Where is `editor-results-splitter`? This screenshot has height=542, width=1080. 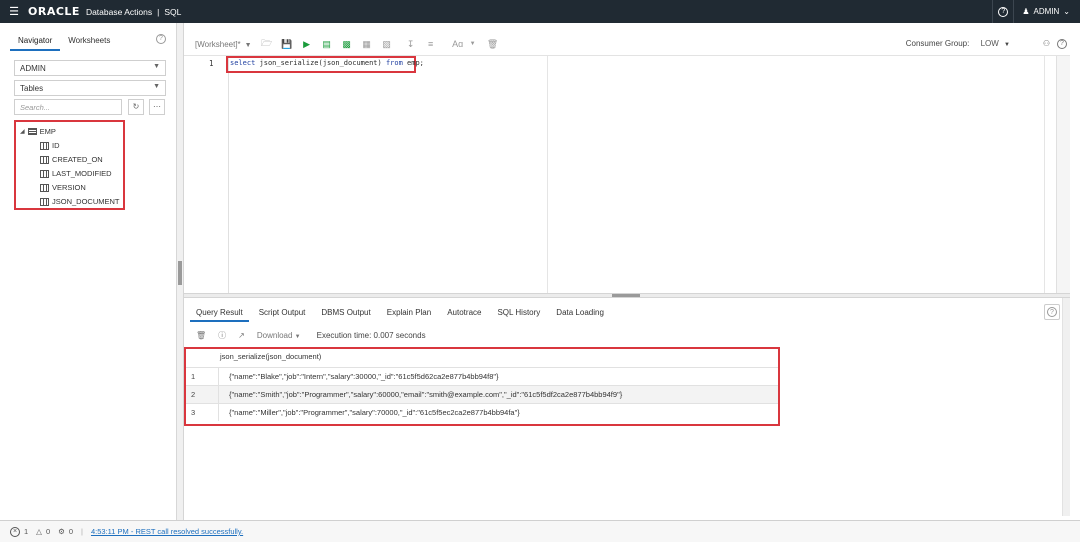
editor-results-splitter is located at coordinates (627, 295).